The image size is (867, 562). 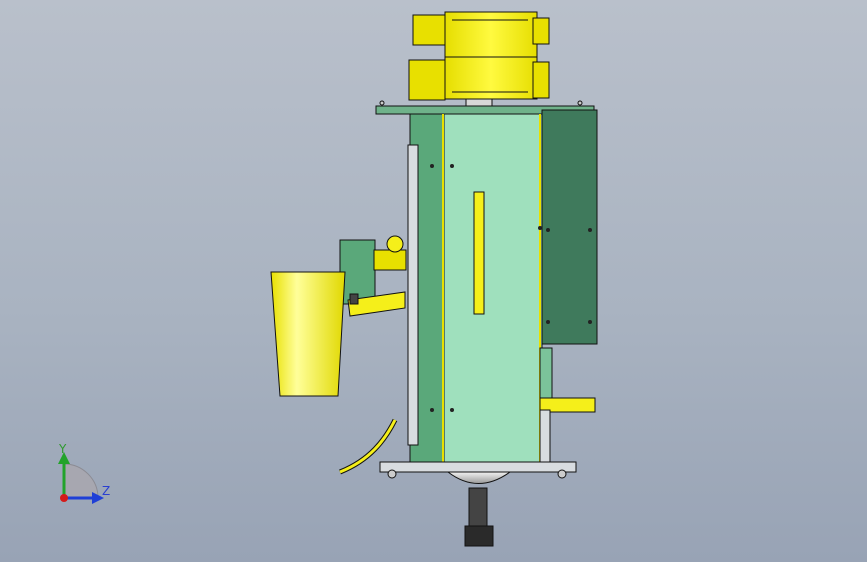 I want to click on main-housing, so click(x=502, y=289).